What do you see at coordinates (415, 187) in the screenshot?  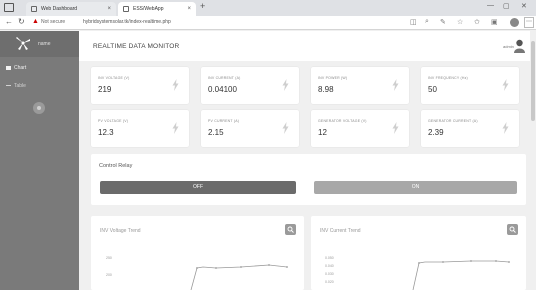 I see `relay-on-button: ON` at bounding box center [415, 187].